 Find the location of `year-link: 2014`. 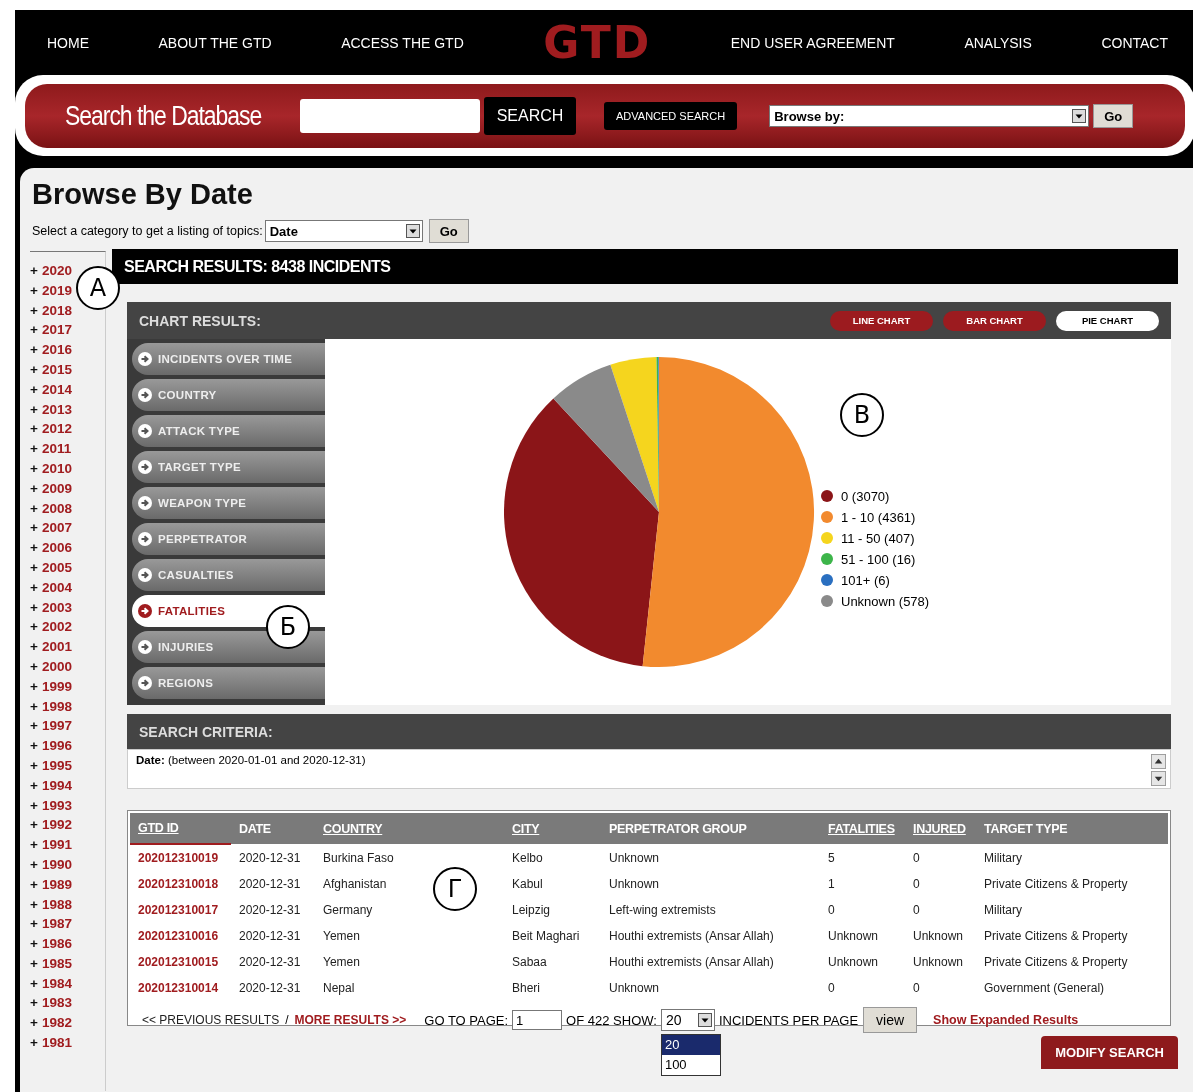

year-link: 2014 is located at coordinates (56, 389).